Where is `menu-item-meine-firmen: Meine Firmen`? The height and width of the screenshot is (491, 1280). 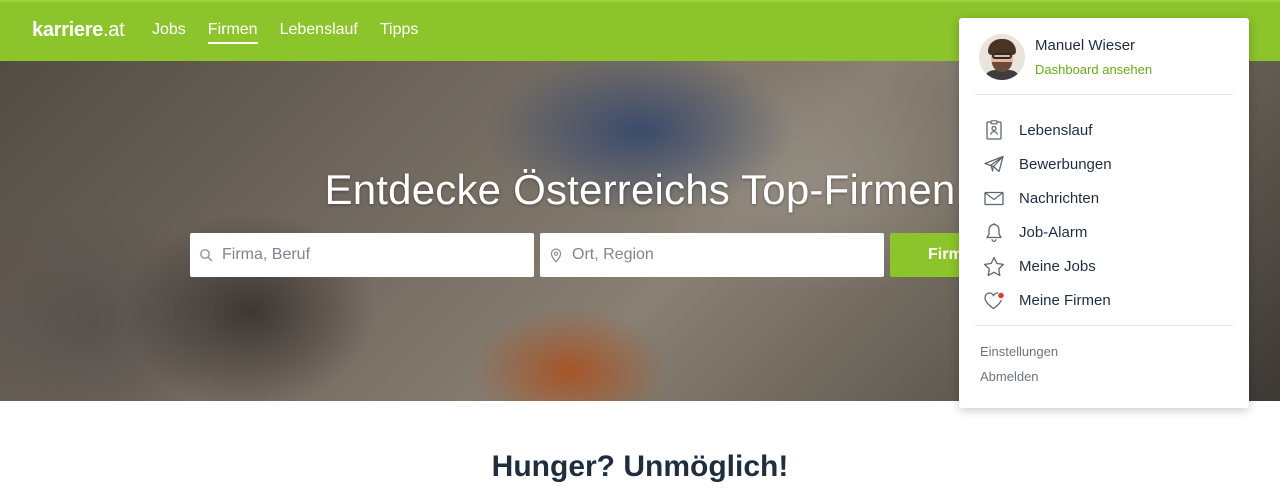 menu-item-meine-firmen: Meine Firmen is located at coordinates (1047, 300).